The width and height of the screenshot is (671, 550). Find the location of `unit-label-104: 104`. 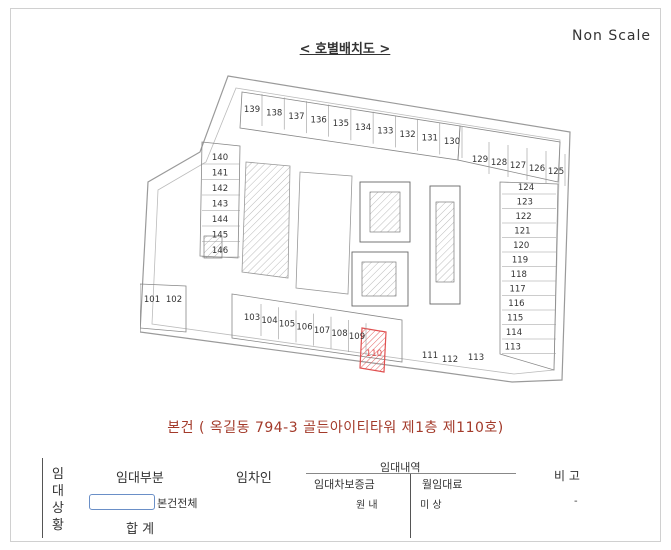

unit-label-104: 104 is located at coordinates (269, 321).